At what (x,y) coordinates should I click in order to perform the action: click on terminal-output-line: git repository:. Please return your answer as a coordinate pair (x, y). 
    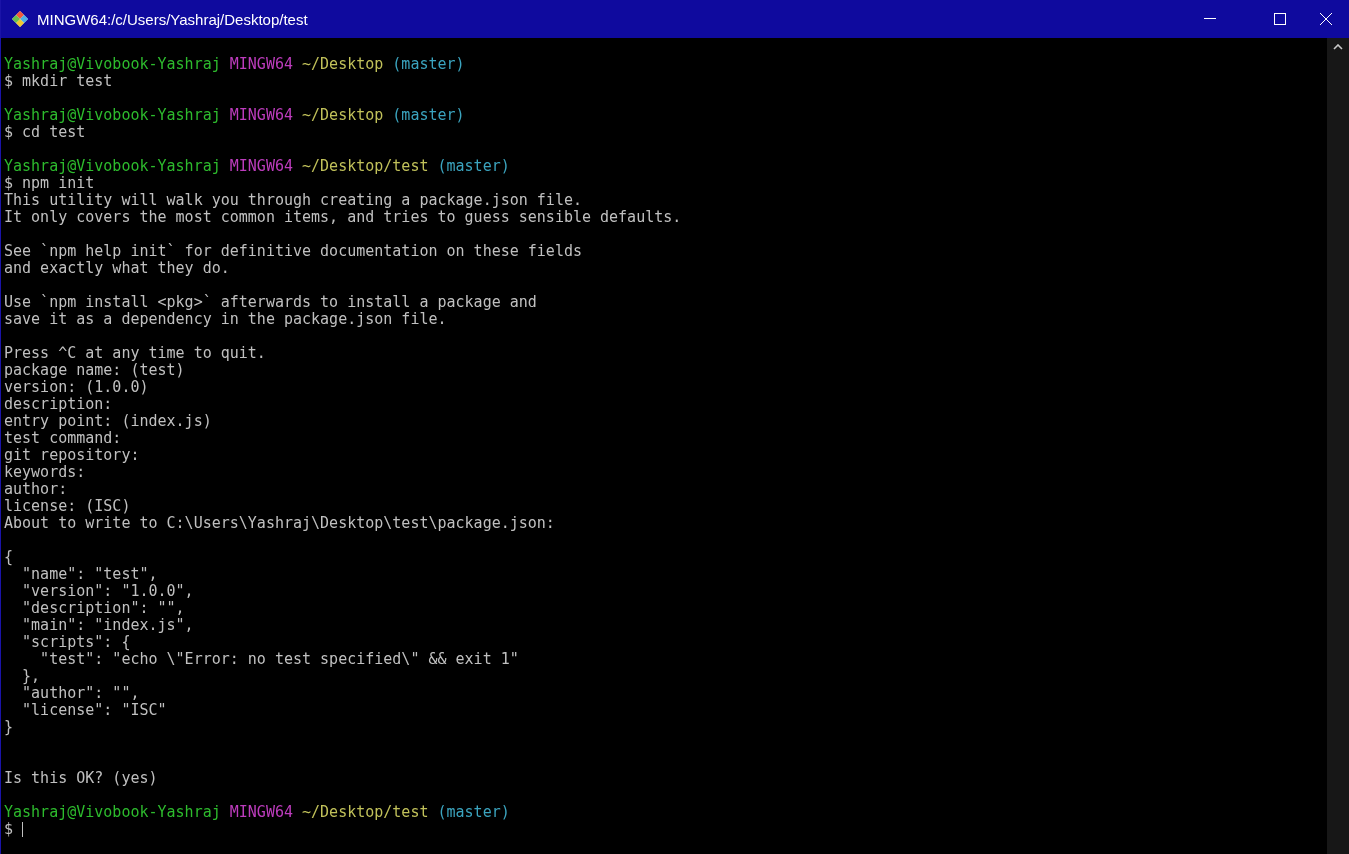
    Looking at the image, I should click on (72, 455).